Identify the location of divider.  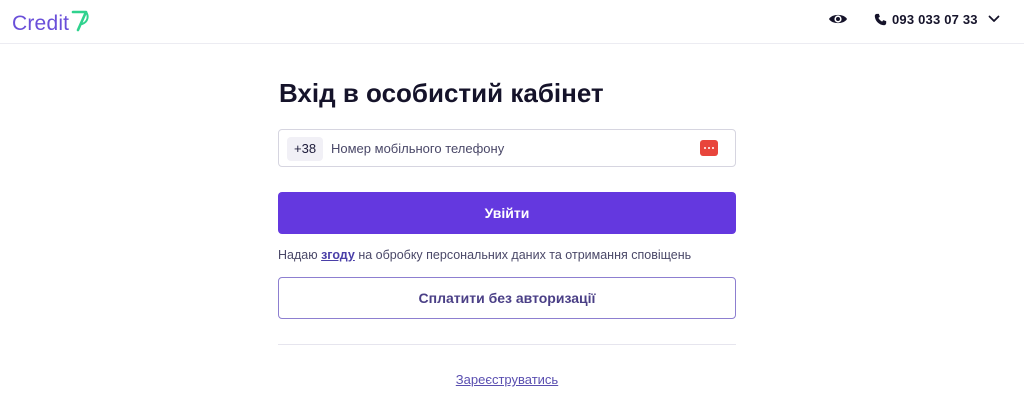
(507, 344).